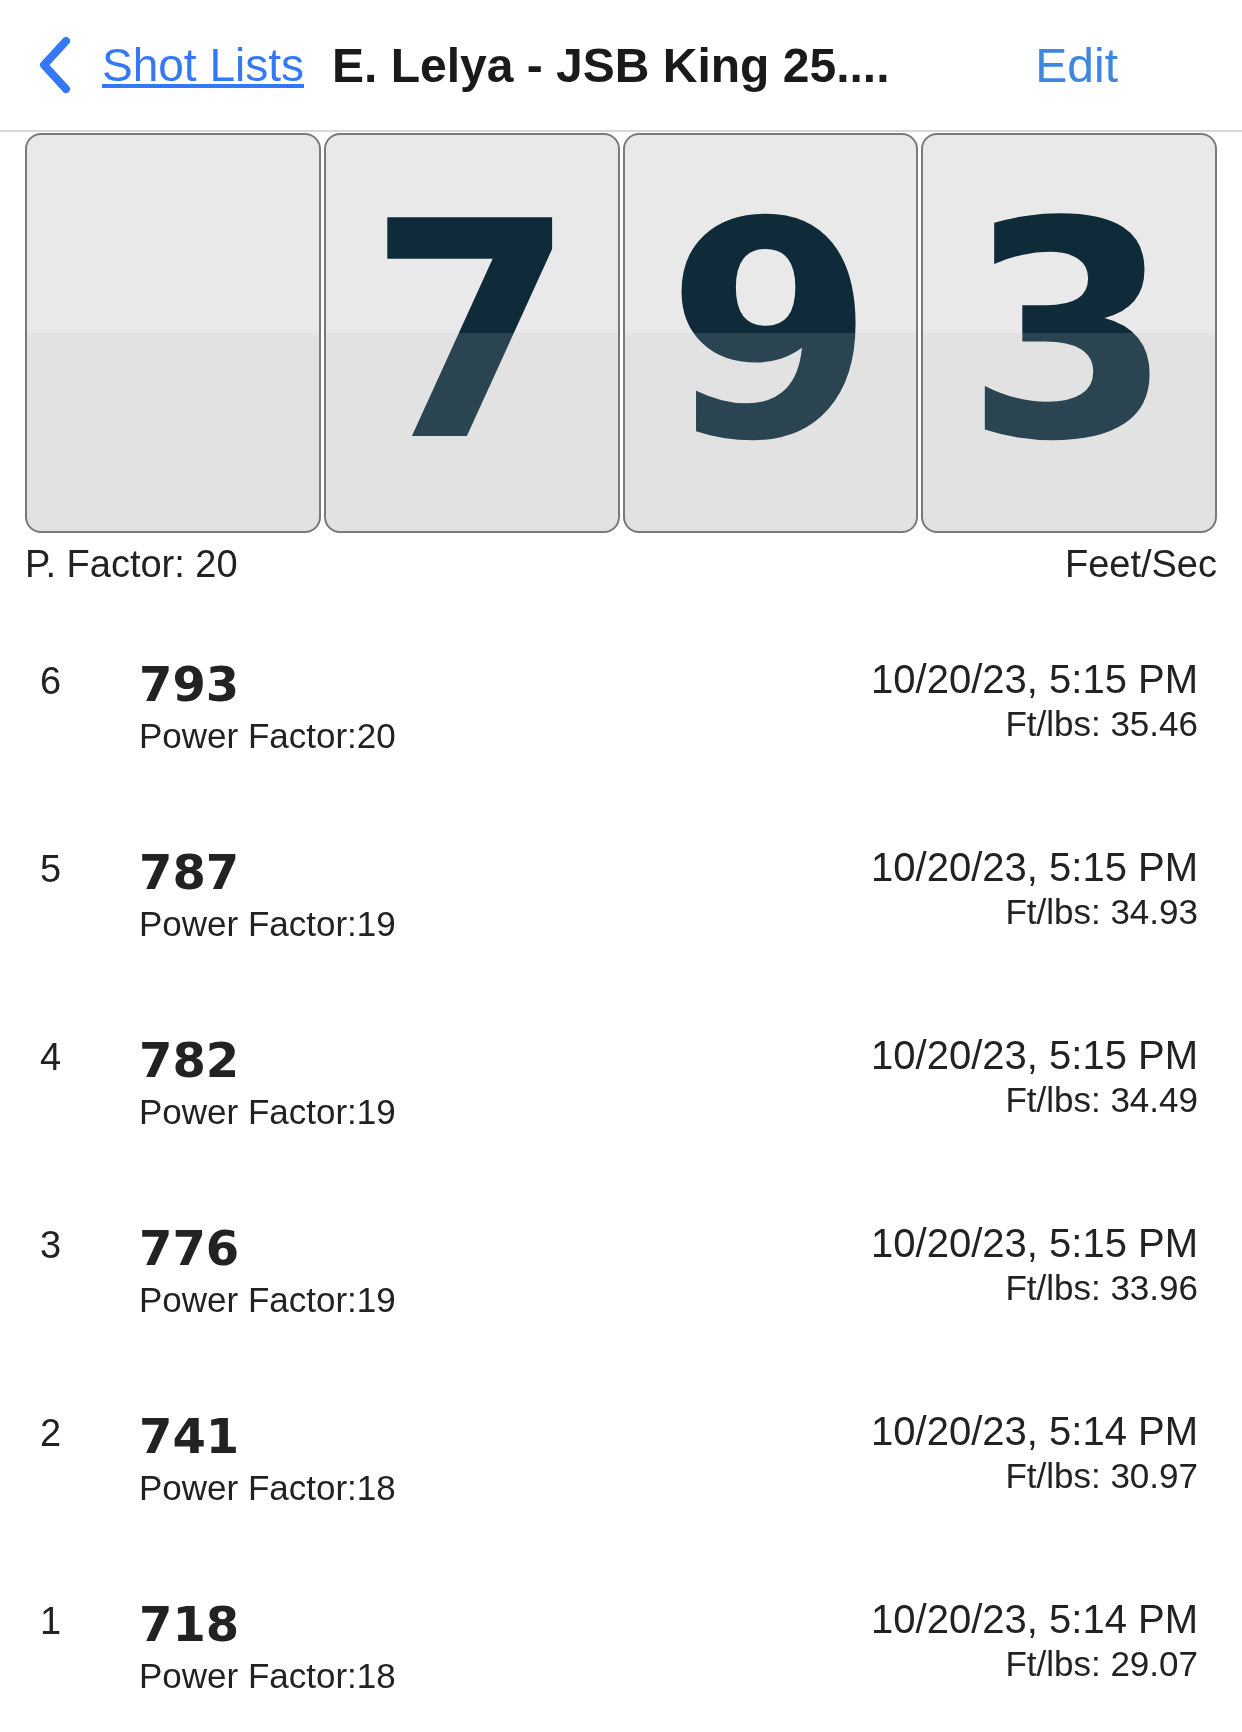 Image resolution: width=1242 pixels, height=1732 pixels. What do you see at coordinates (189, 1624) in the screenshot?
I see `velocity-value: 718` at bounding box center [189, 1624].